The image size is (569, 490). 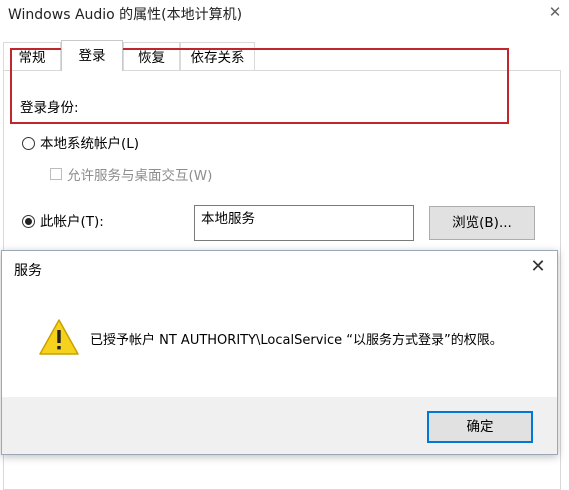 I want to click on this-account-label: 此帐户(T):, so click(x=72, y=220).